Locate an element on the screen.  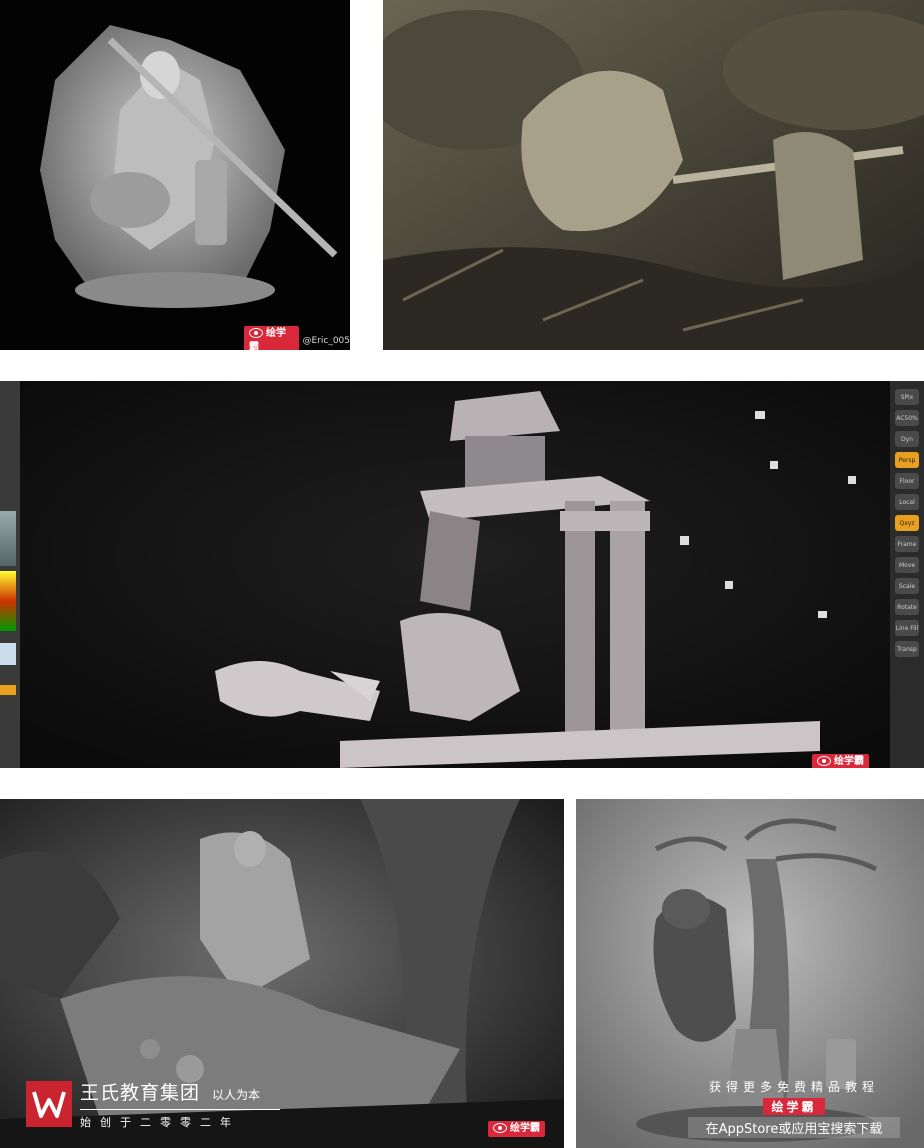
color-swatch is located at coordinates (8, 601).